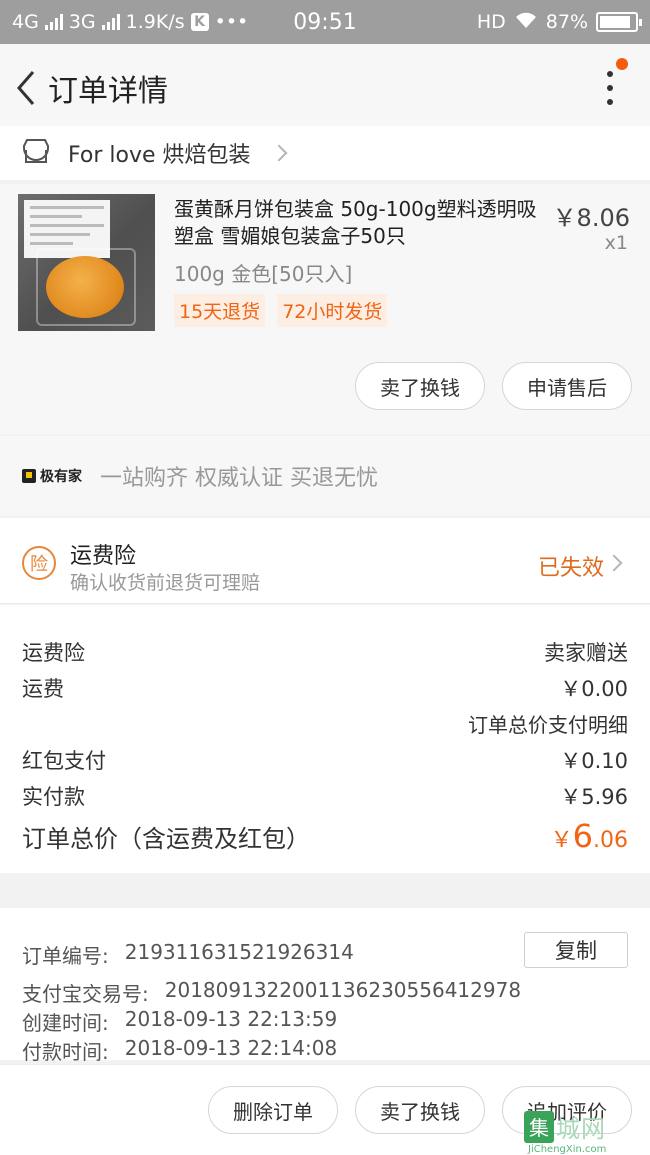  Describe the element at coordinates (86, 262) in the screenshot. I see `product-image` at that location.